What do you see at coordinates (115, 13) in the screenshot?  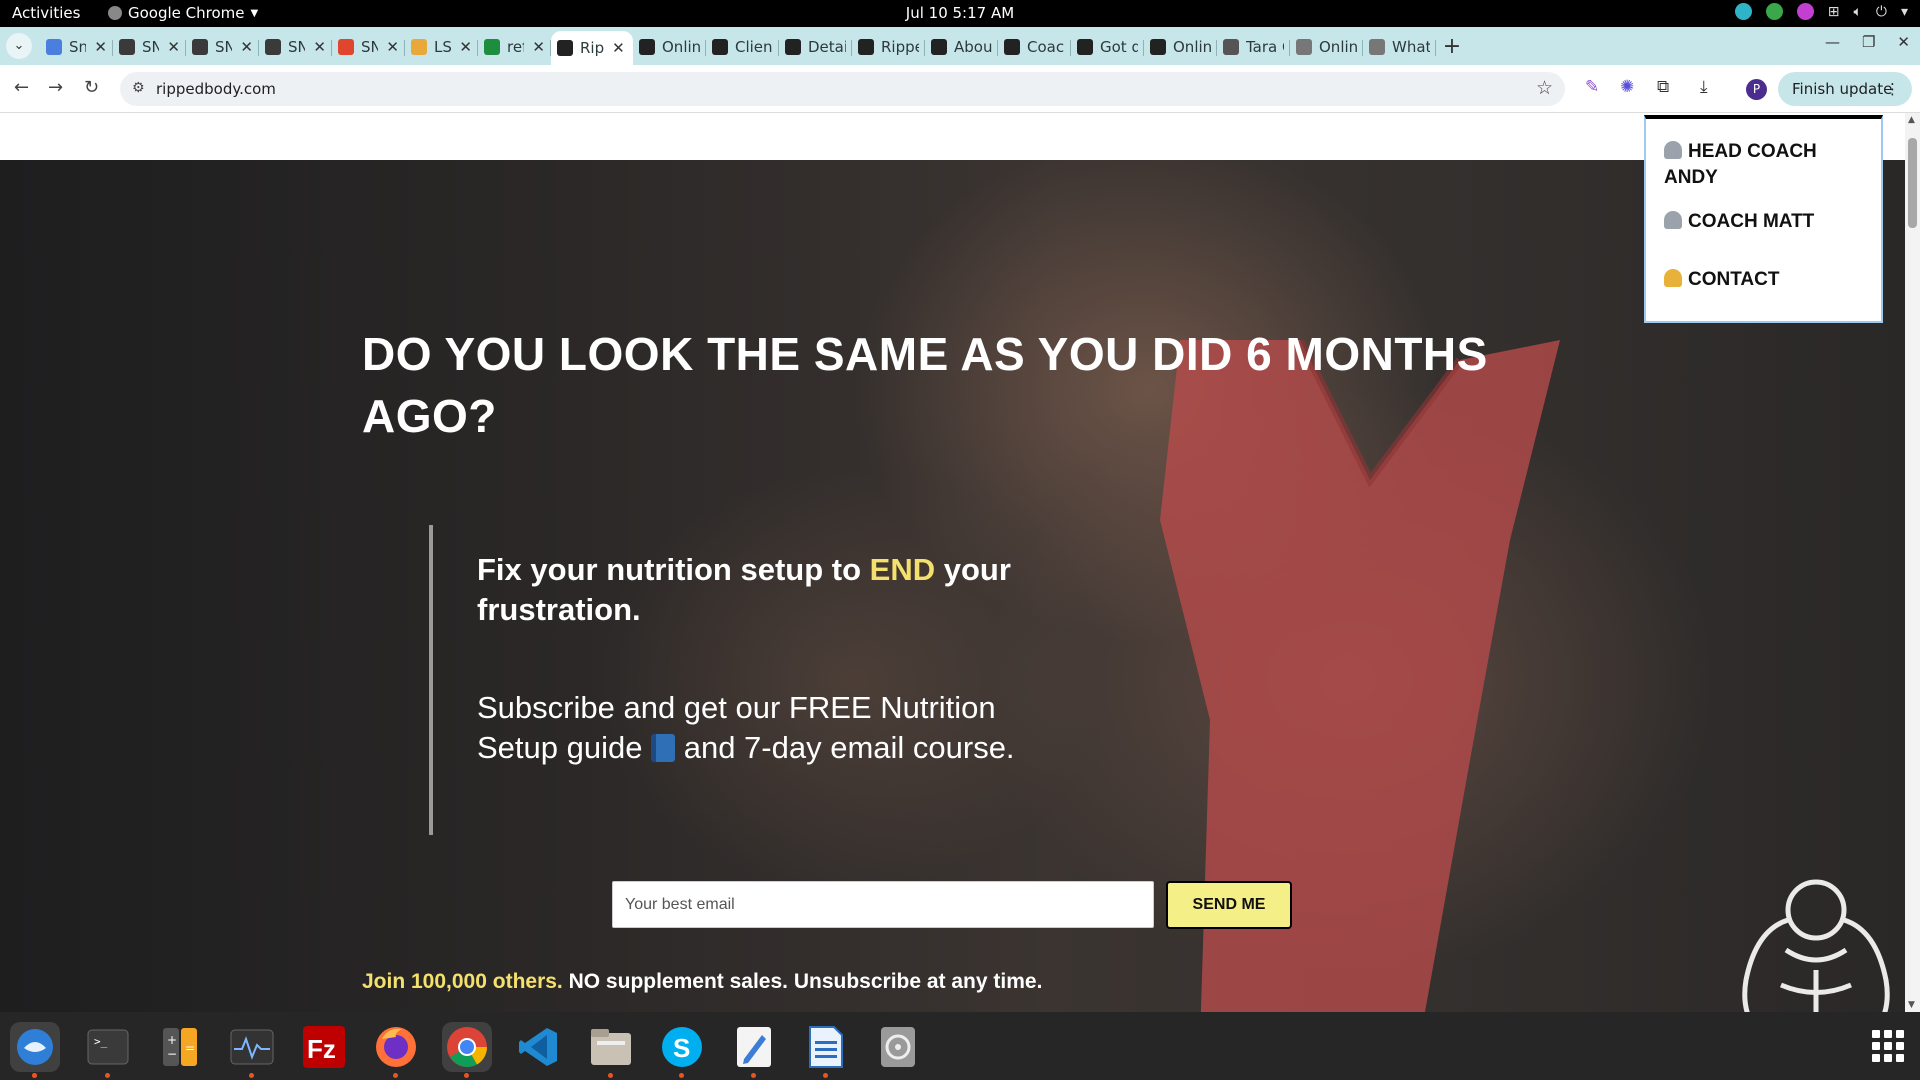 I see `chrome-small-icon` at bounding box center [115, 13].